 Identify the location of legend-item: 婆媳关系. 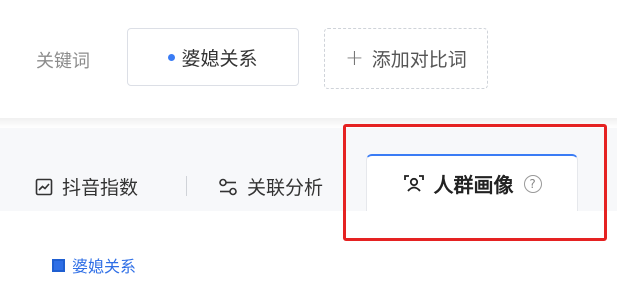
(94, 265).